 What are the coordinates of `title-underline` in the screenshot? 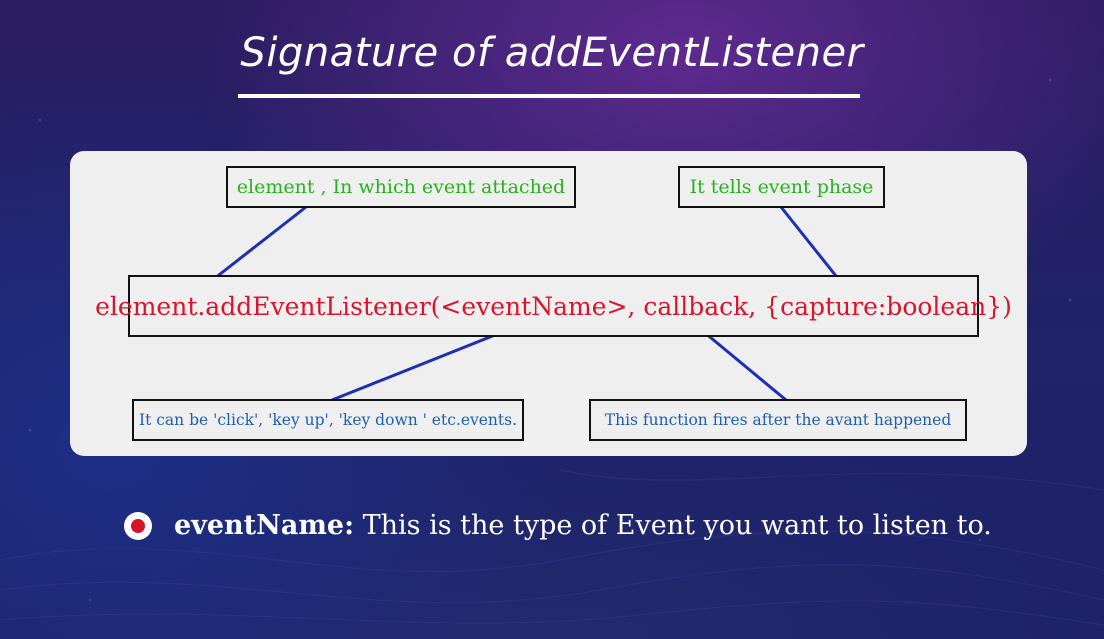 It's located at (549, 96).